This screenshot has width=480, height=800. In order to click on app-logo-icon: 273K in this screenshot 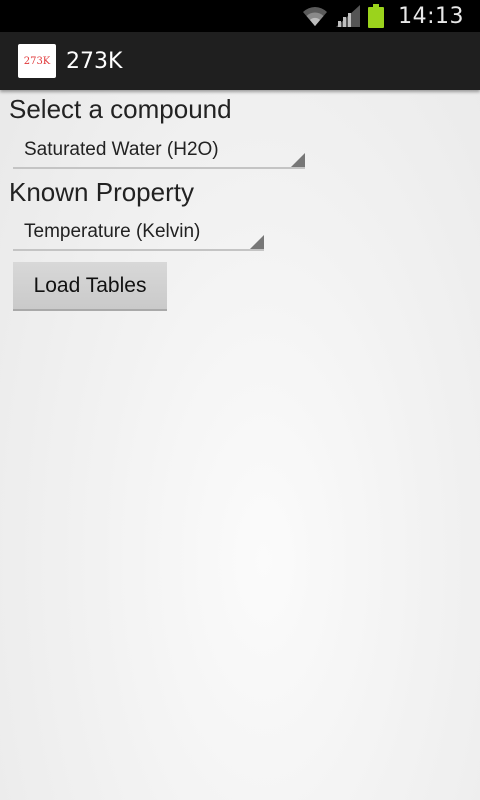, I will do `click(37, 61)`.